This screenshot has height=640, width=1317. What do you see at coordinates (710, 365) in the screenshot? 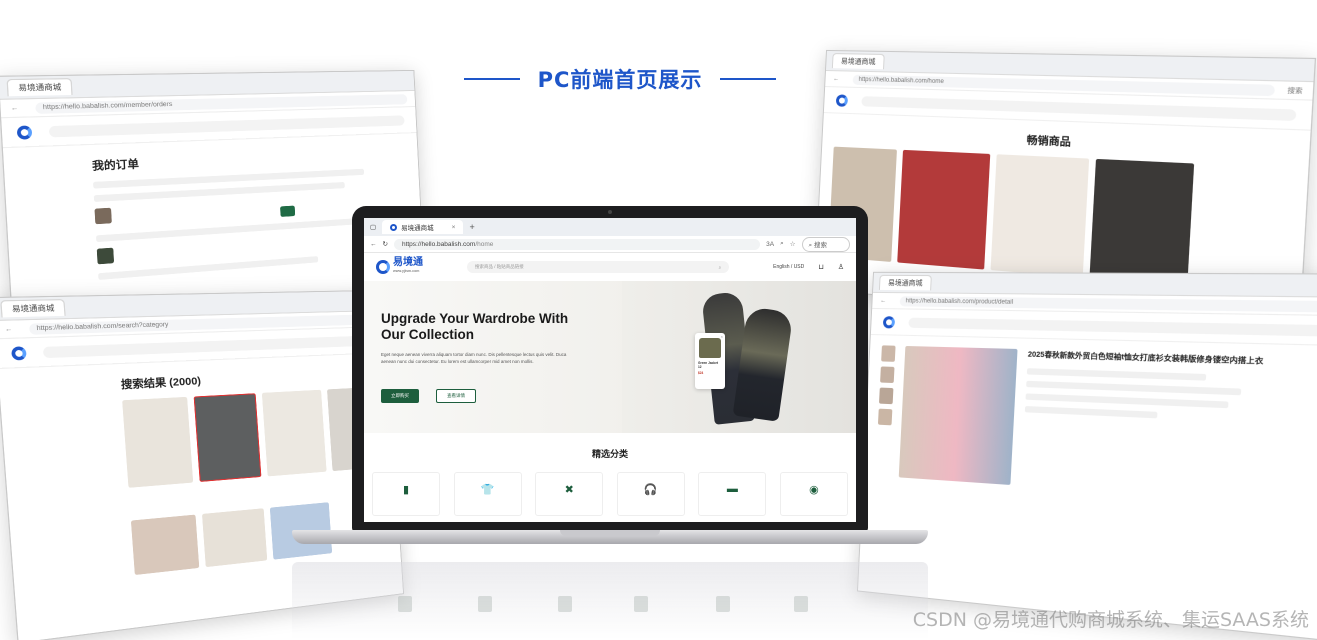
I see `product-name: Green Jacket 12` at bounding box center [710, 365].